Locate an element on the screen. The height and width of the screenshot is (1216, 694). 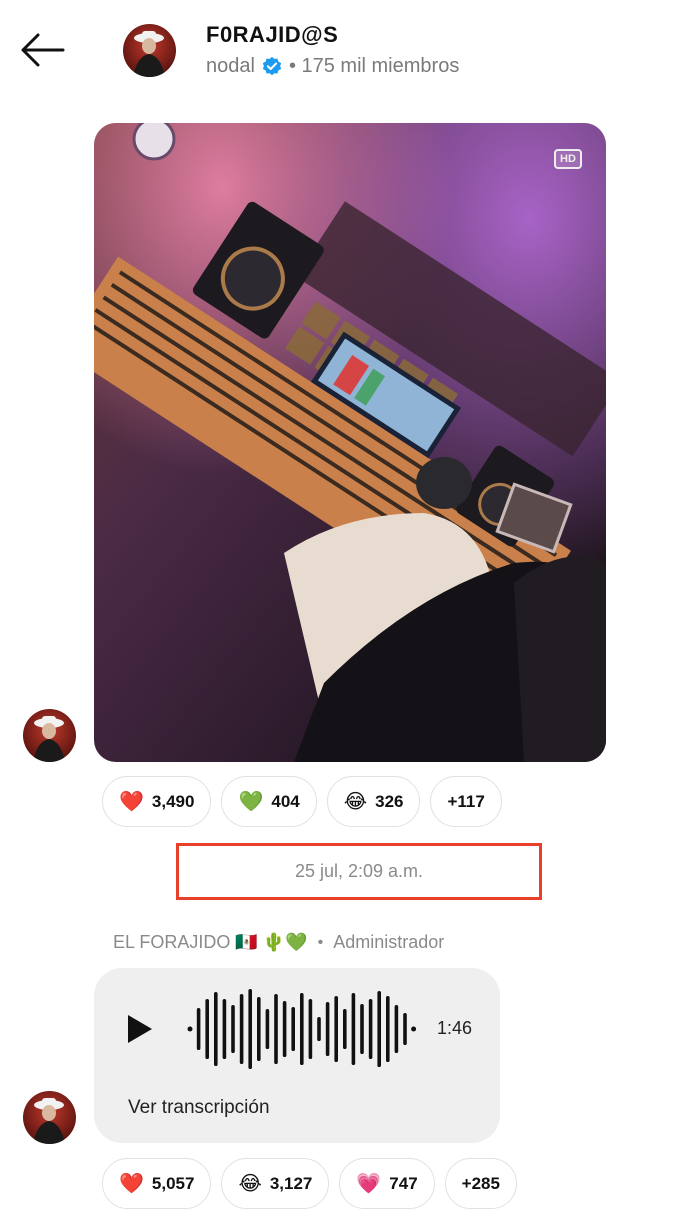
timestamp: 25 jul, 2:09 a.m. is located at coordinates (359, 871).